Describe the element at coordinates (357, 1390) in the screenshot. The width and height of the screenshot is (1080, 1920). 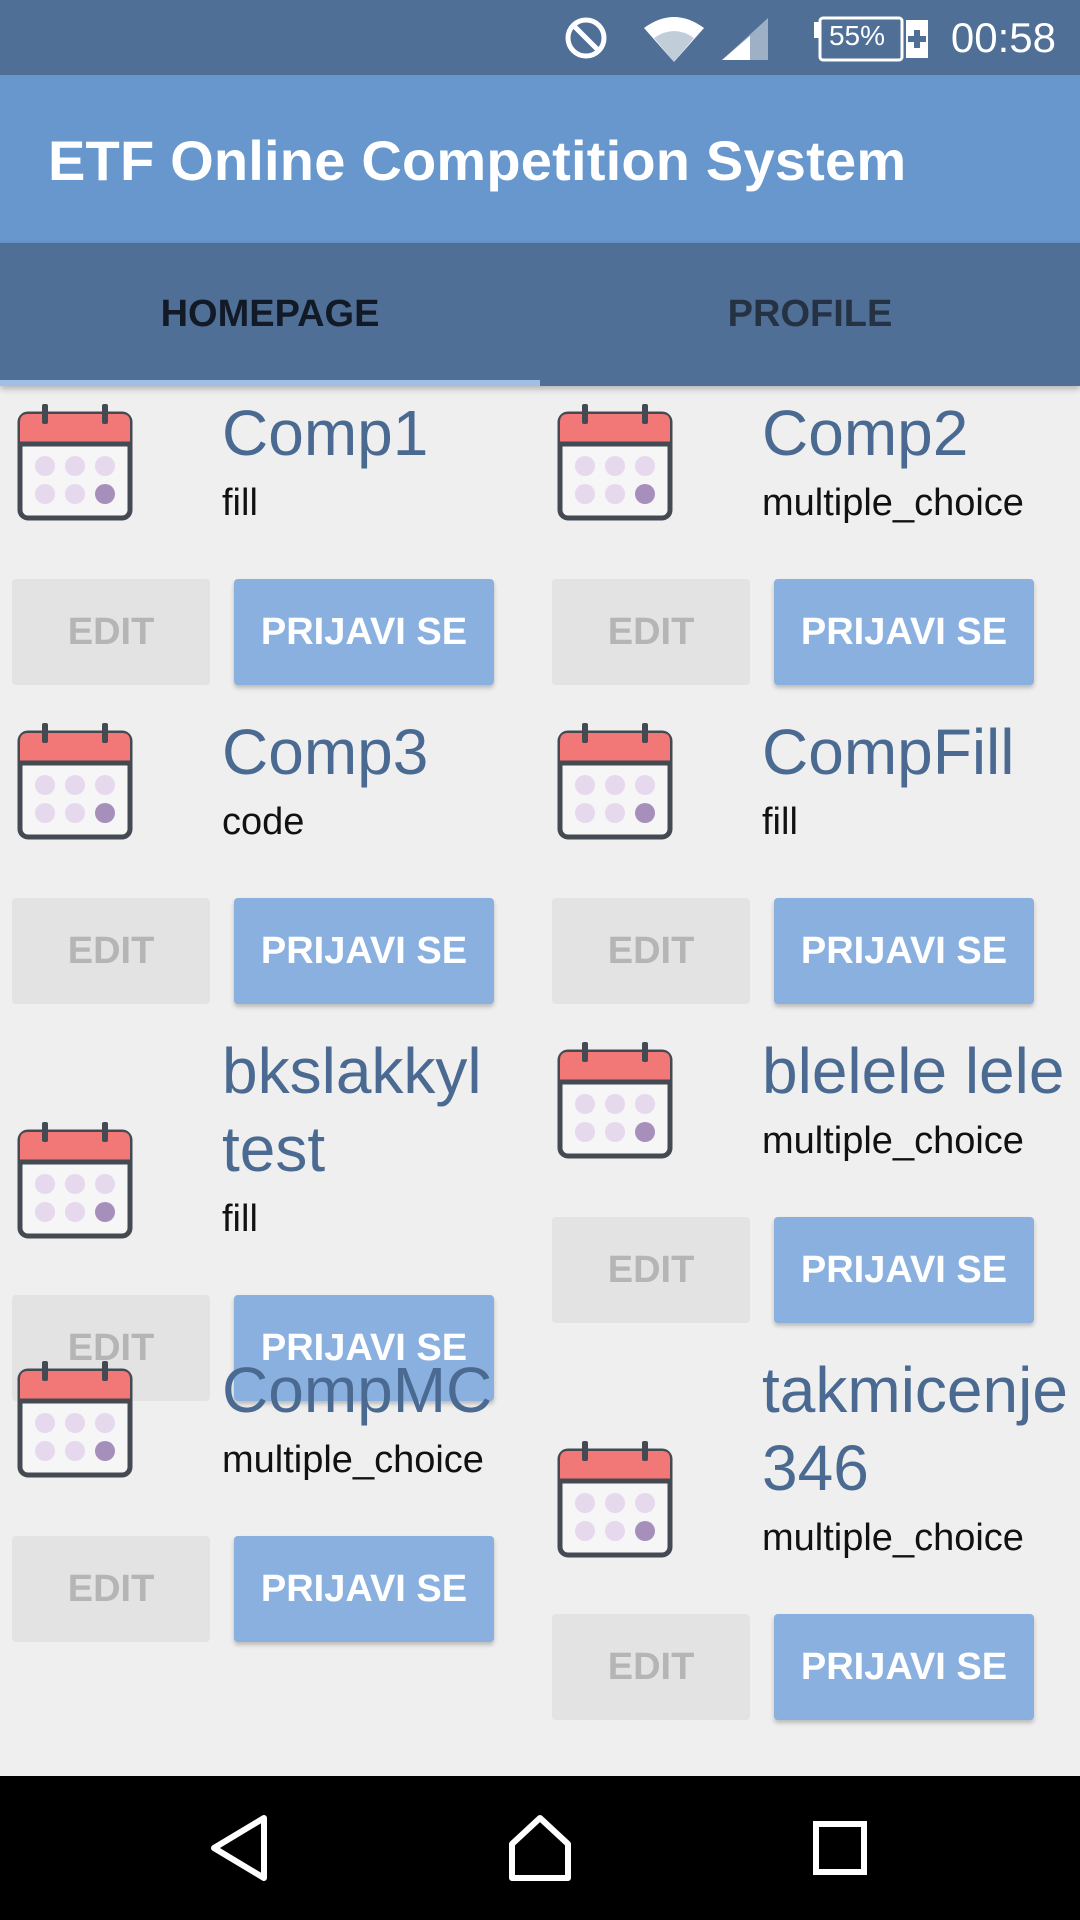
I see `competition-name: CompMC` at that location.